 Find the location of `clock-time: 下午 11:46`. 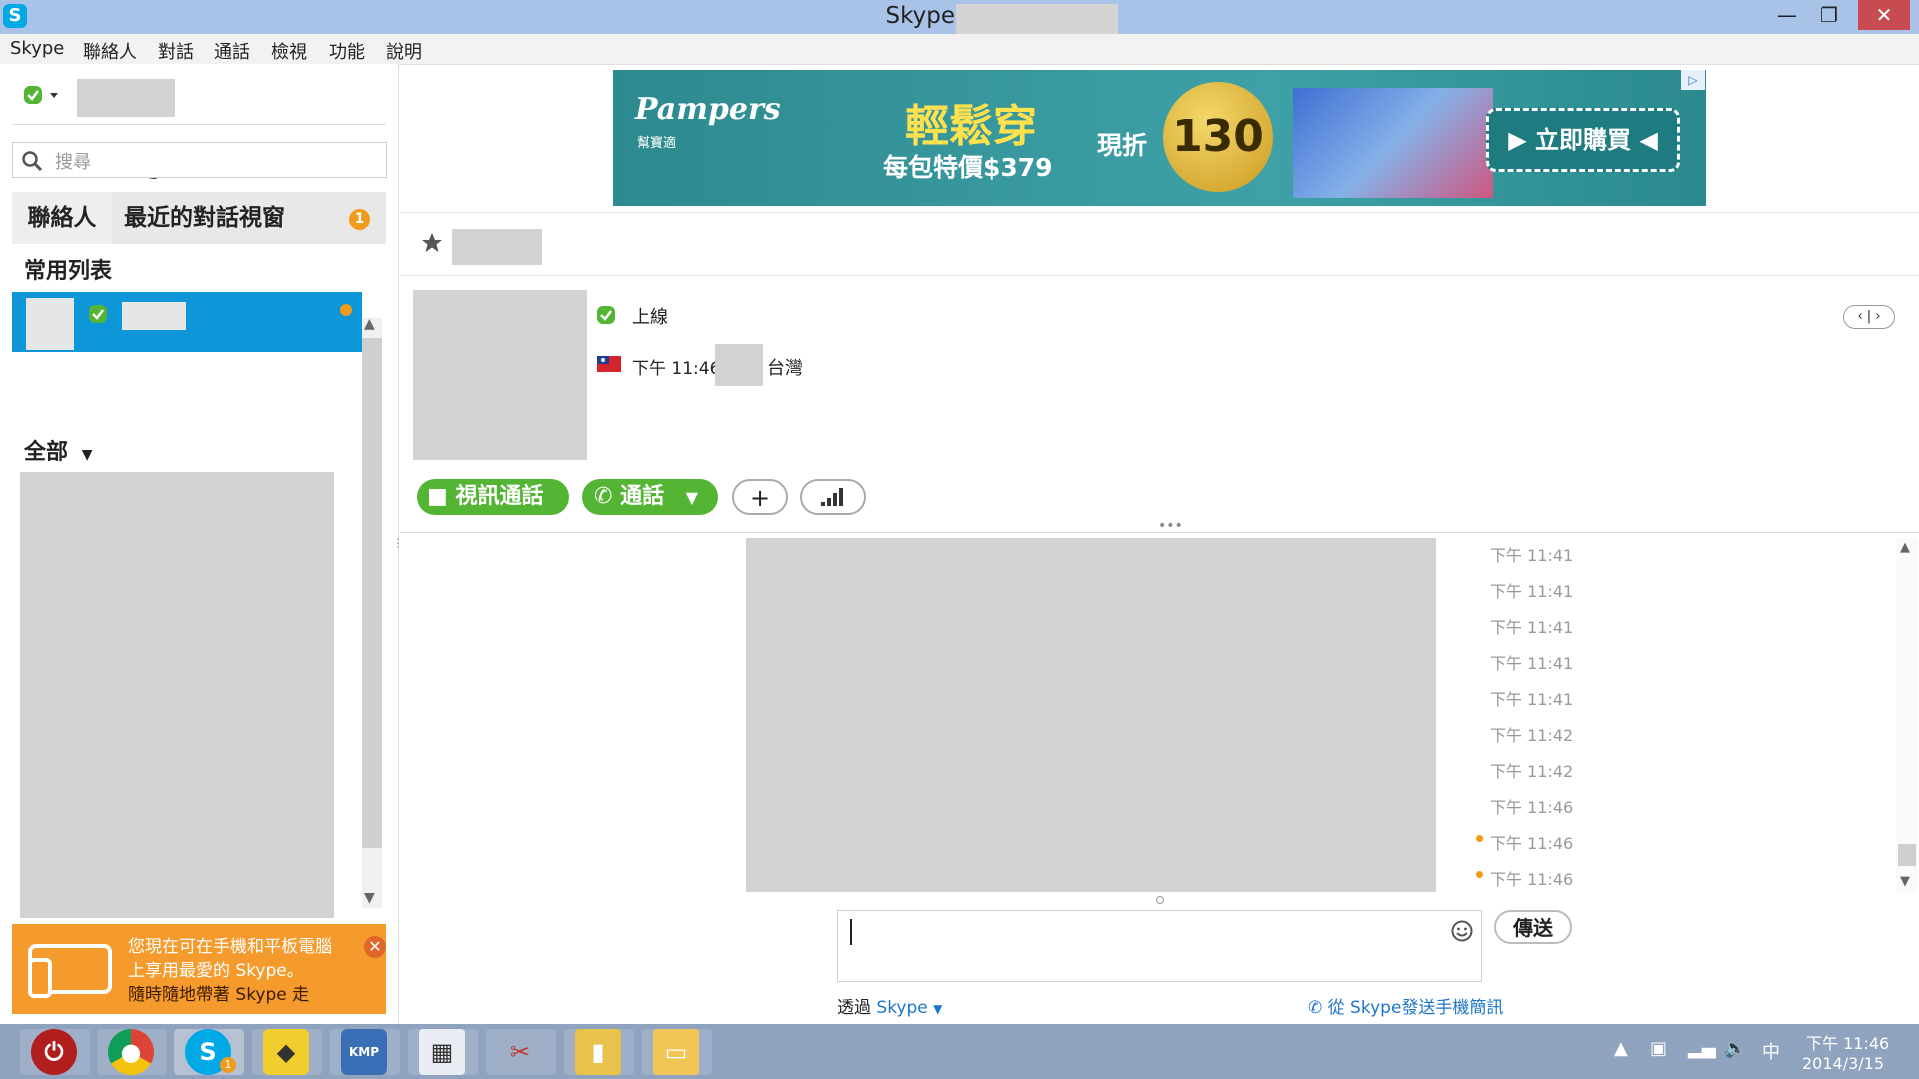

clock-time: 下午 11:46 is located at coordinates (1847, 1042).